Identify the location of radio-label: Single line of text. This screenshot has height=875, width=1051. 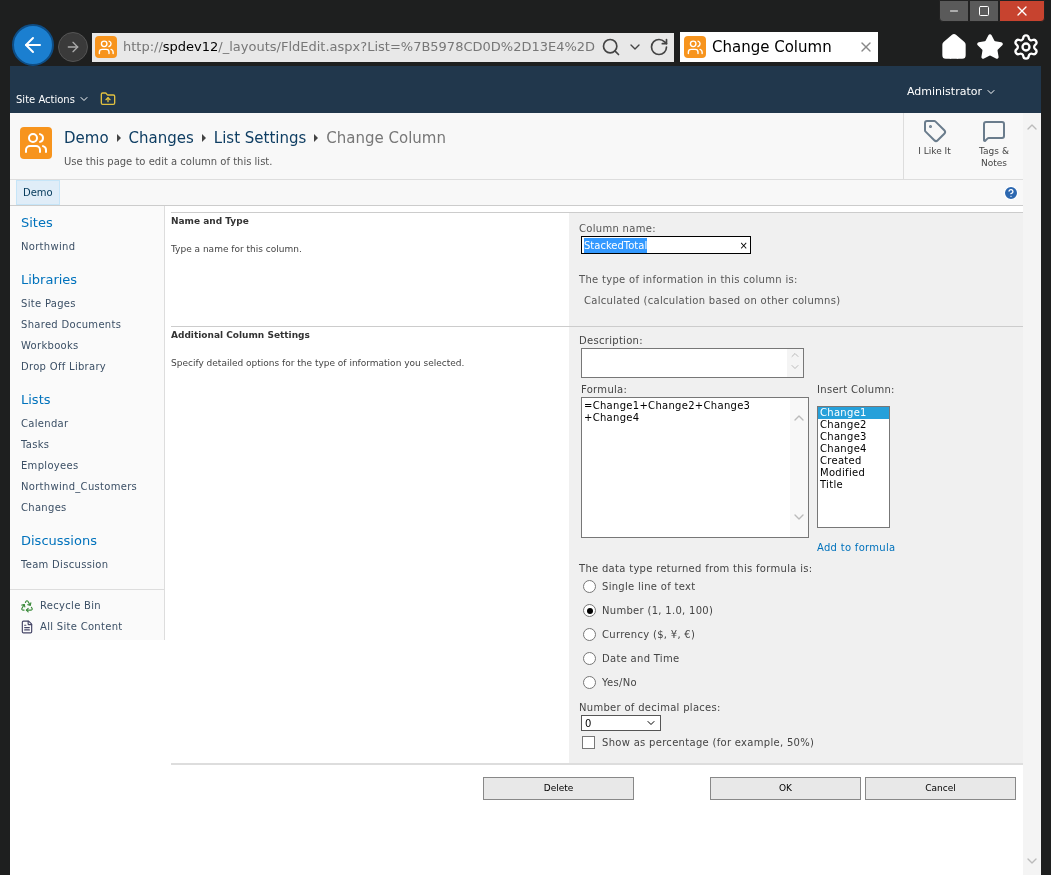
(649, 587).